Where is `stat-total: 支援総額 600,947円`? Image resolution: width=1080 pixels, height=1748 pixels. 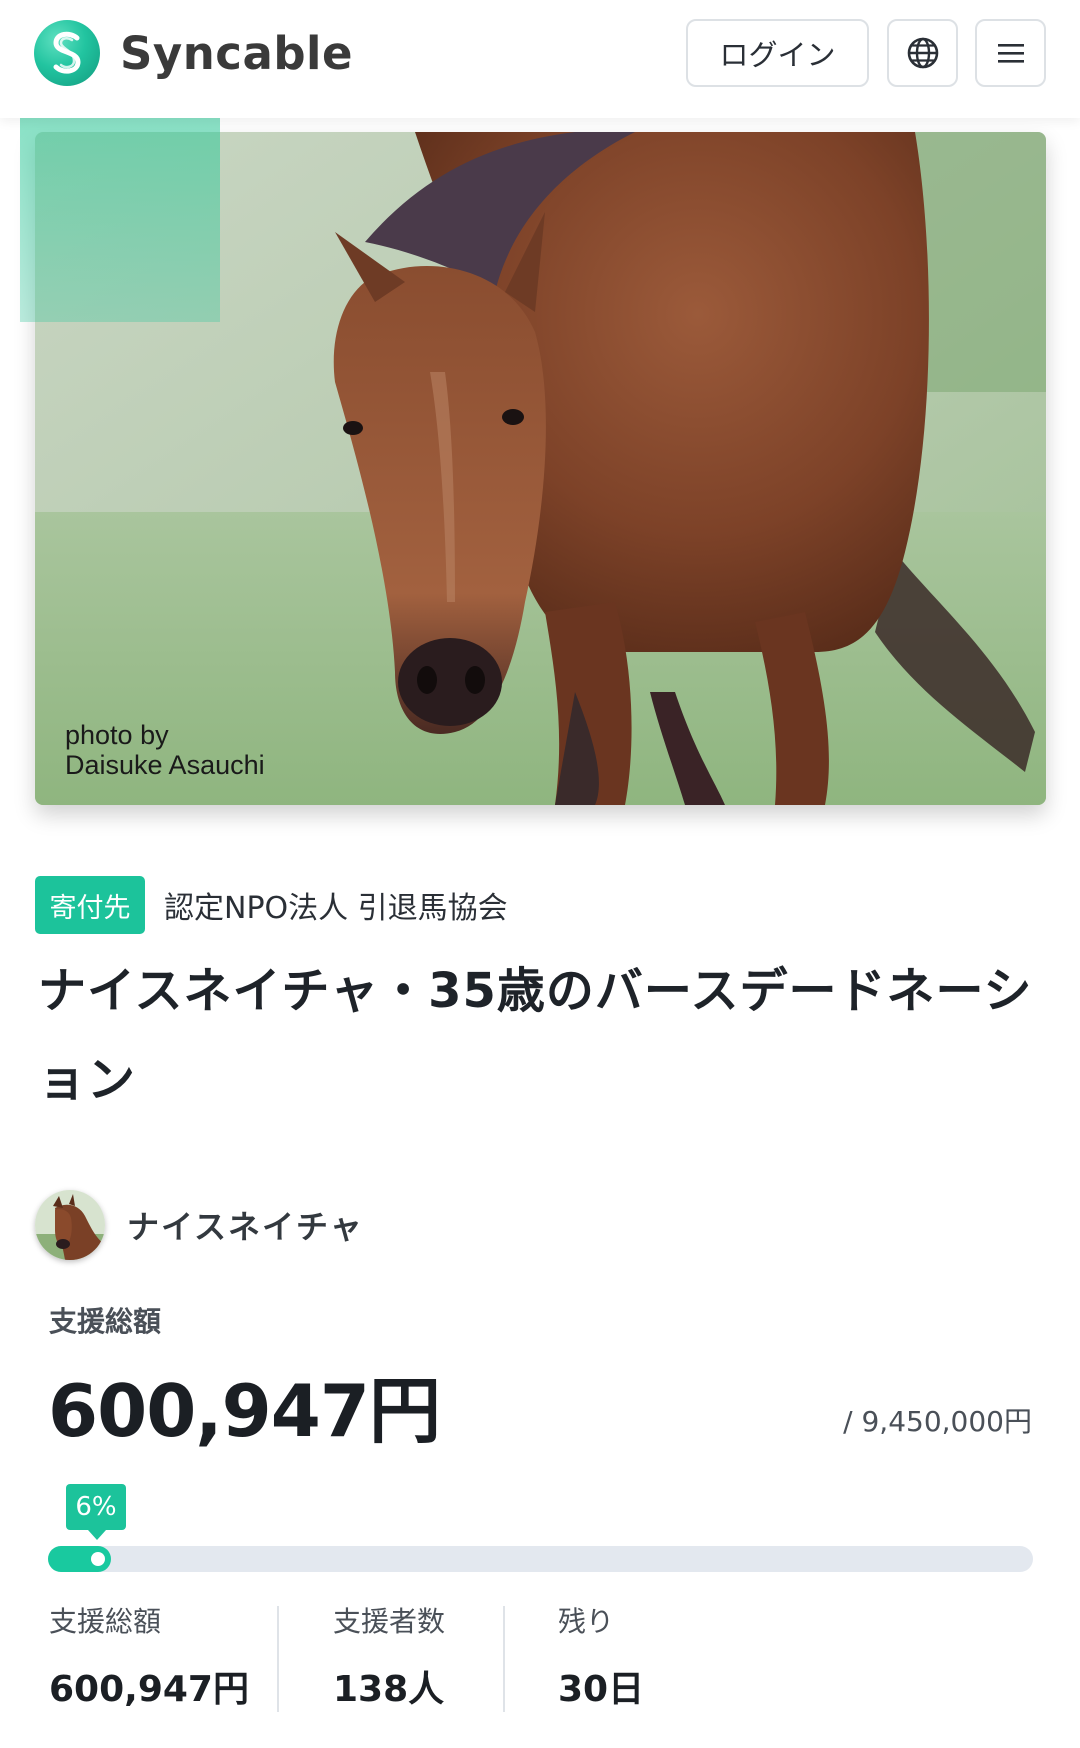
stat-total: 支援総額 600,947円 is located at coordinates (149, 1656).